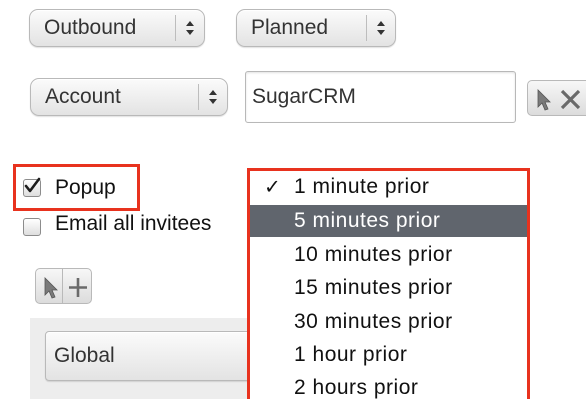 The width and height of the screenshot is (586, 399). I want to click on clear-x-icon, so click(570, 99).